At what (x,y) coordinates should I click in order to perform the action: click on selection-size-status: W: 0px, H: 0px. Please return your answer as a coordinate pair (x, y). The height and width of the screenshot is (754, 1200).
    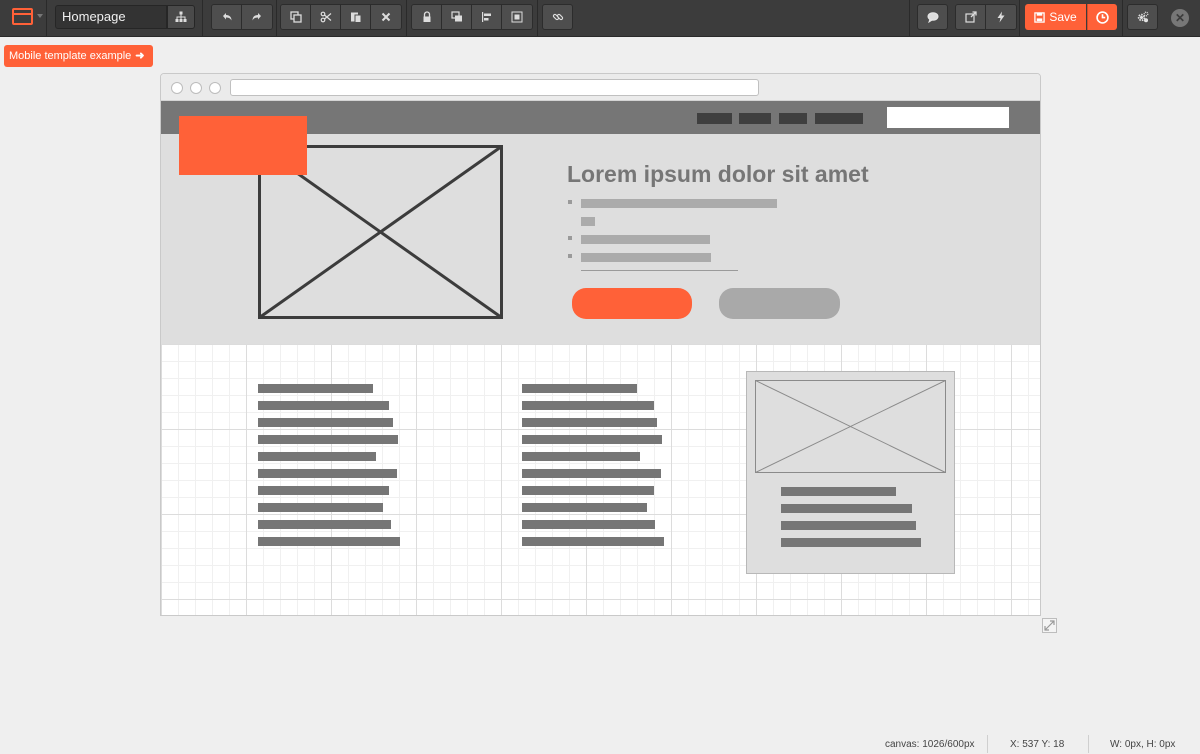
    Looking at the image, I should click on (1143, 744).